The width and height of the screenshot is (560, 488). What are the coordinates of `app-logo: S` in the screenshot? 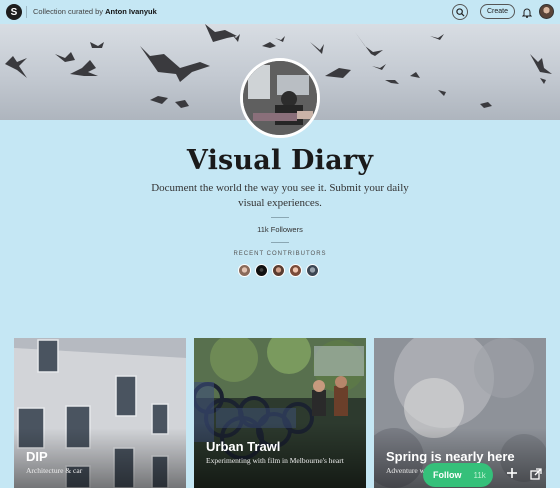 It's located at (14, 12).